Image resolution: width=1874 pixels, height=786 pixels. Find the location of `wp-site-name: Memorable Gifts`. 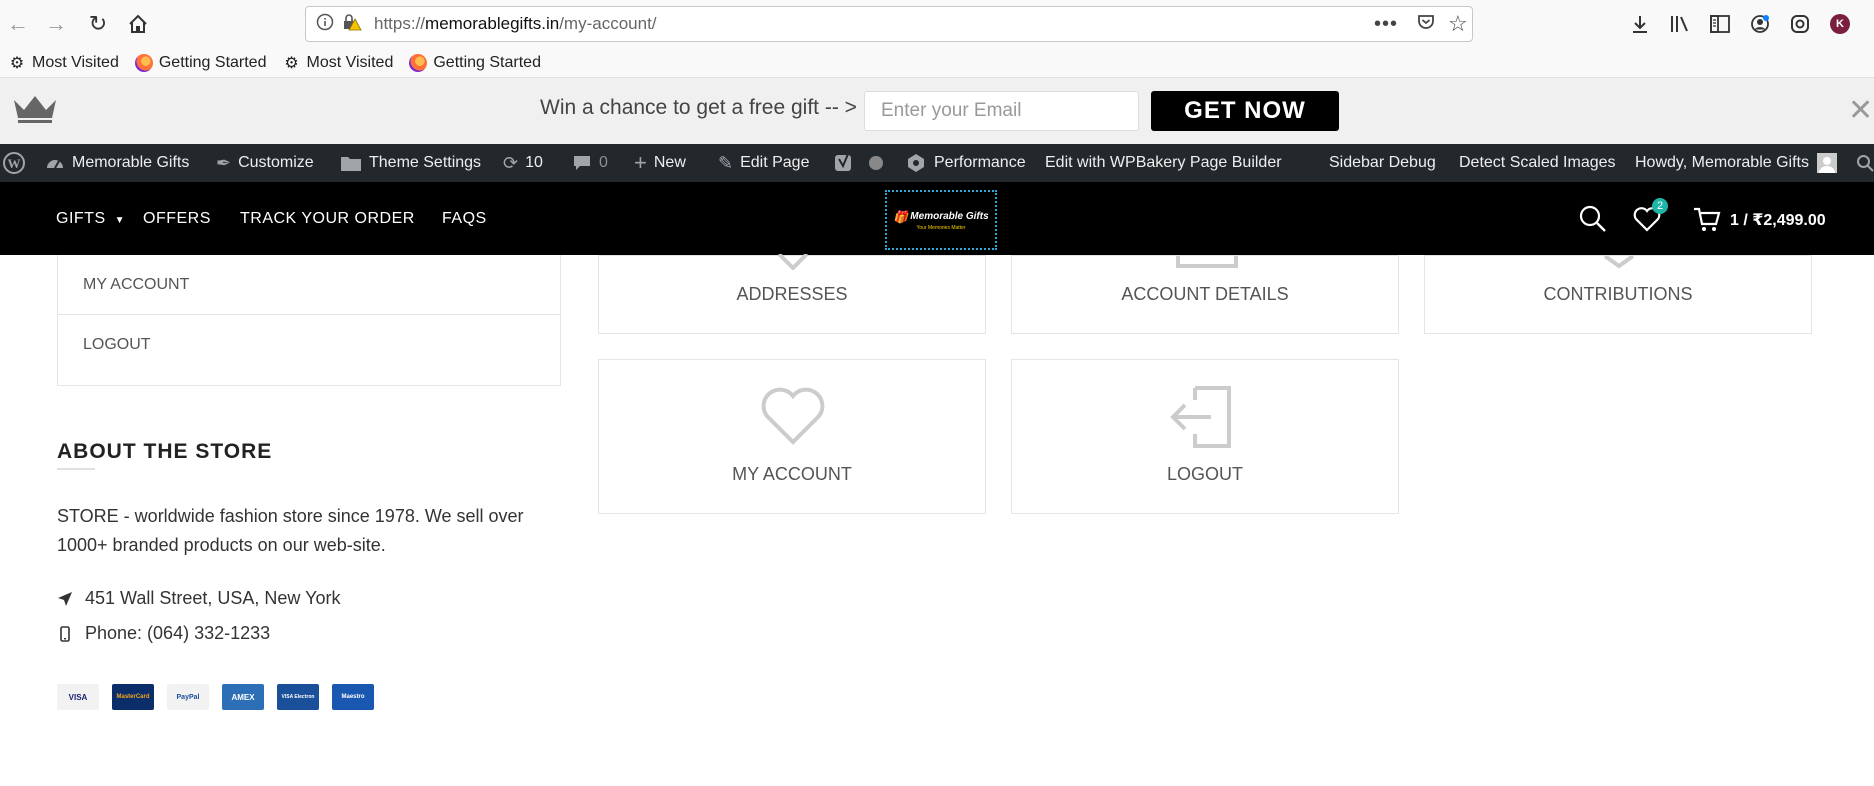

wp-site-name: Memorable Gifts is located at coordinates (117, 163).